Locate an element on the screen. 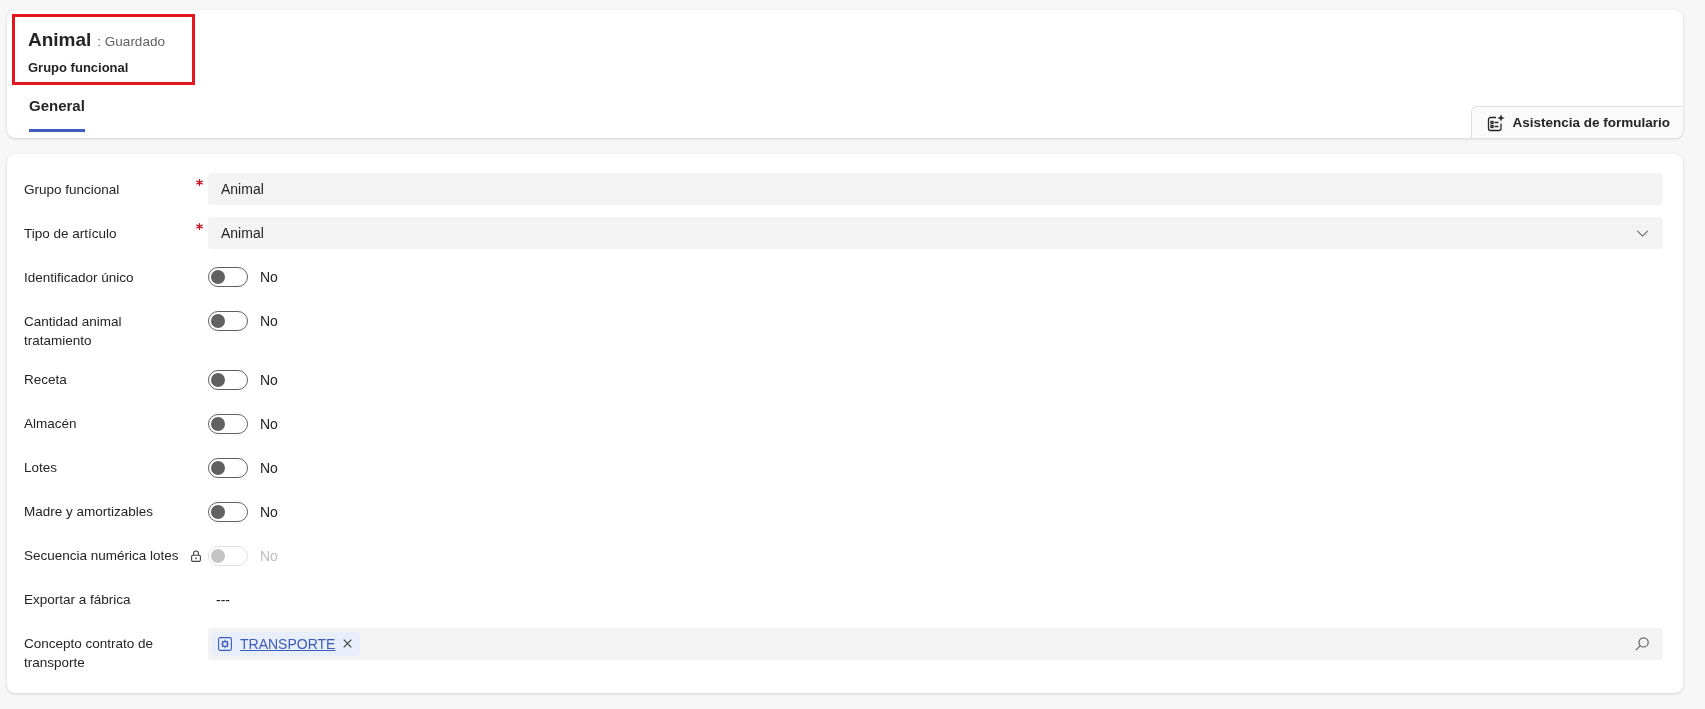 The height and width of the screenshot is (709, 1705). field-label: Receta is located at coordinates (46, 380).